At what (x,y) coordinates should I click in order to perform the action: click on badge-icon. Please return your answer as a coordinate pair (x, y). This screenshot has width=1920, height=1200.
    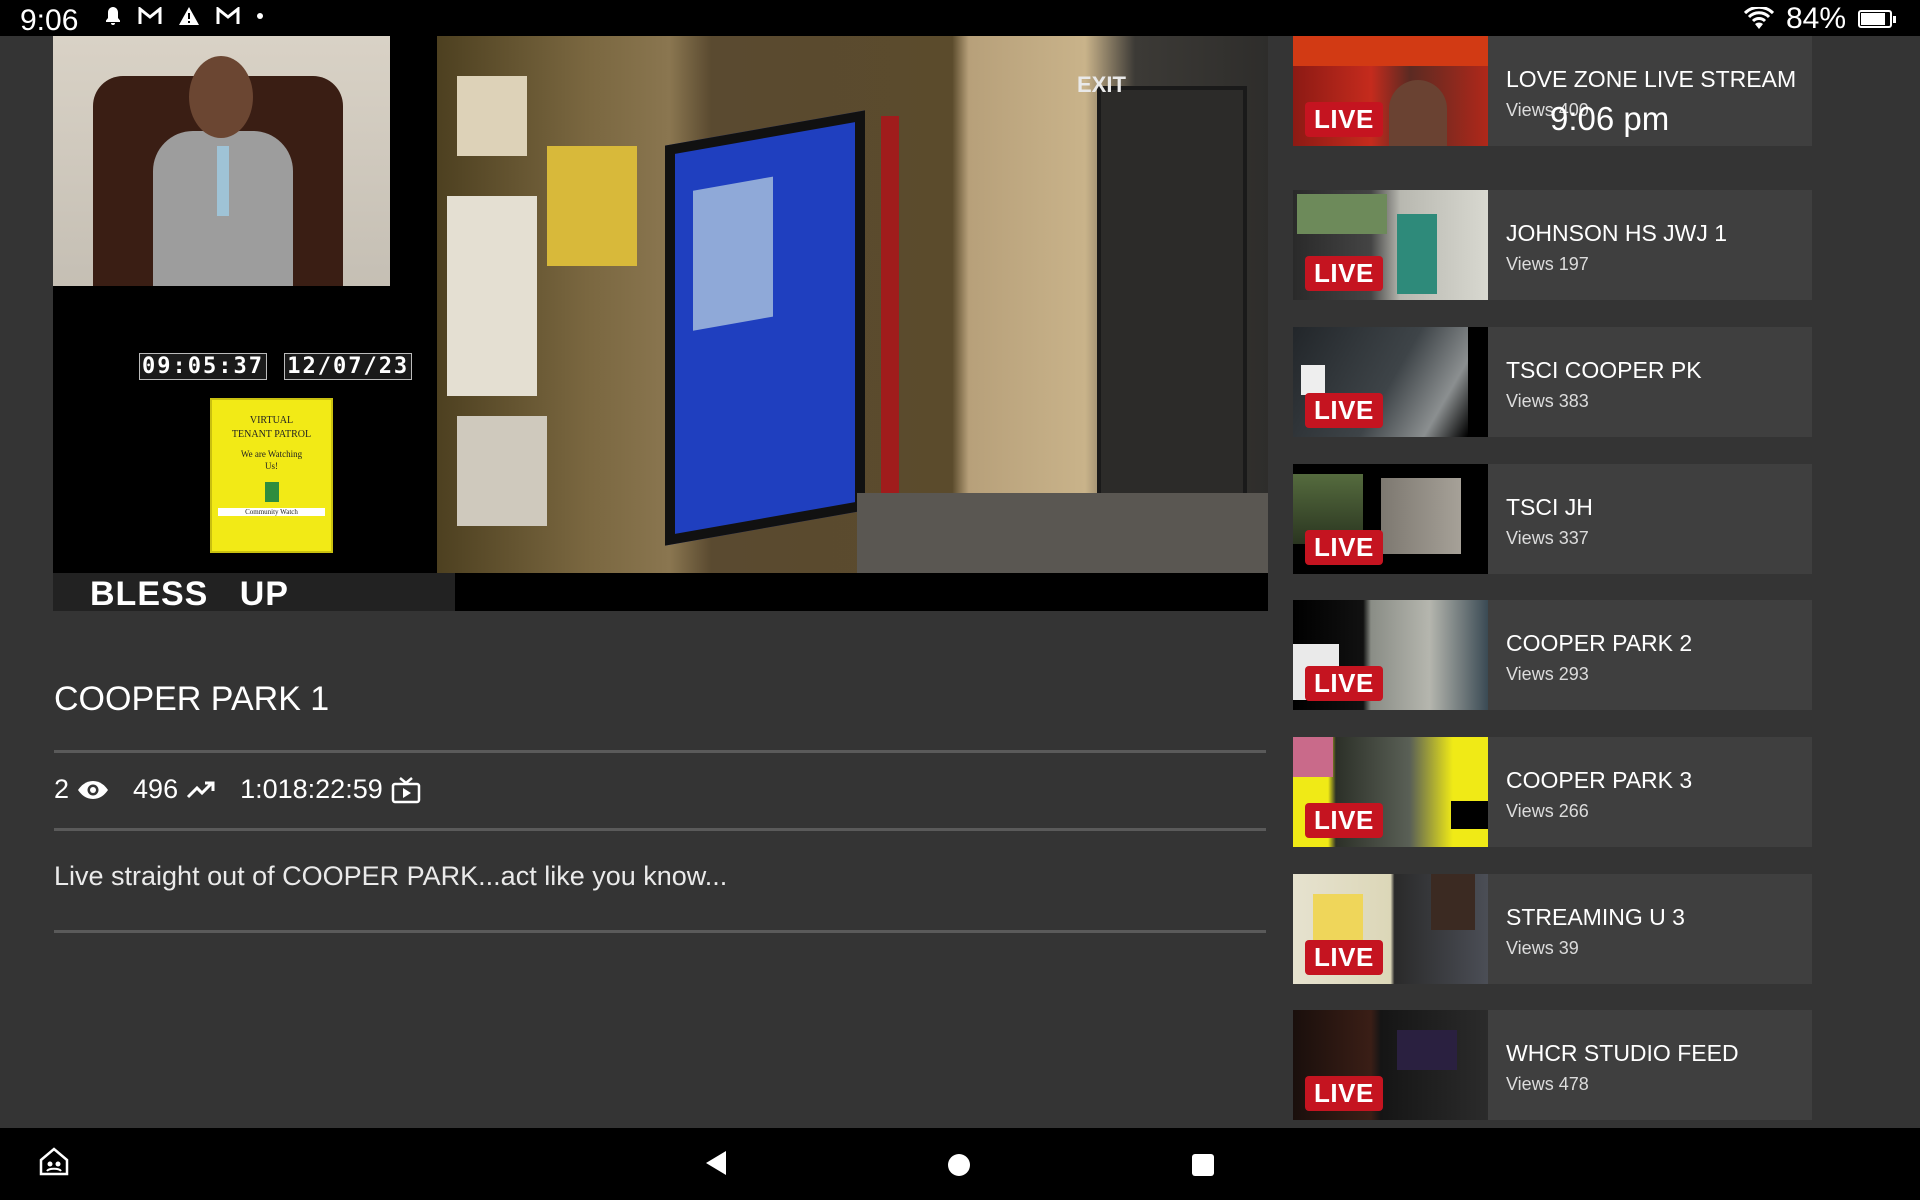
    Looking at the image, I should click on (271, 492).